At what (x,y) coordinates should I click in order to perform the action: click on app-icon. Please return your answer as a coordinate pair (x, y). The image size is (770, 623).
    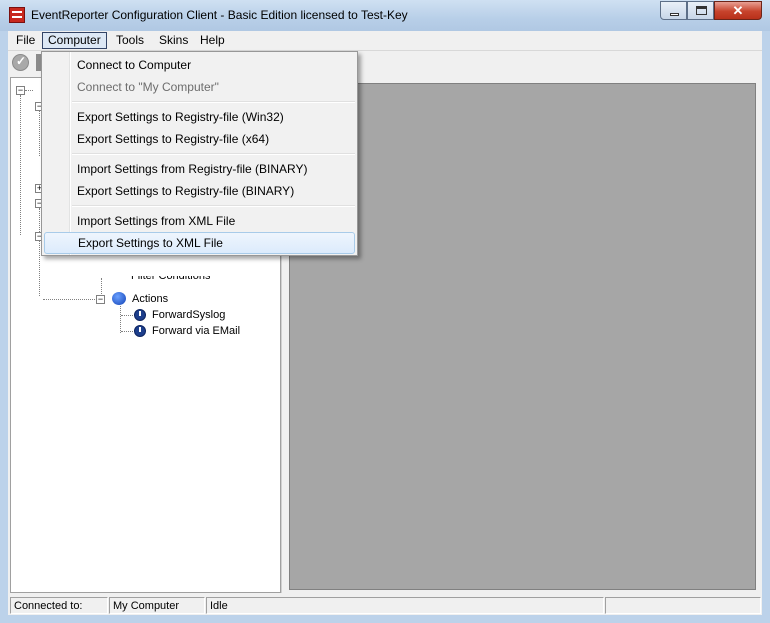
    Looking at the image, I should click on (17, 15).